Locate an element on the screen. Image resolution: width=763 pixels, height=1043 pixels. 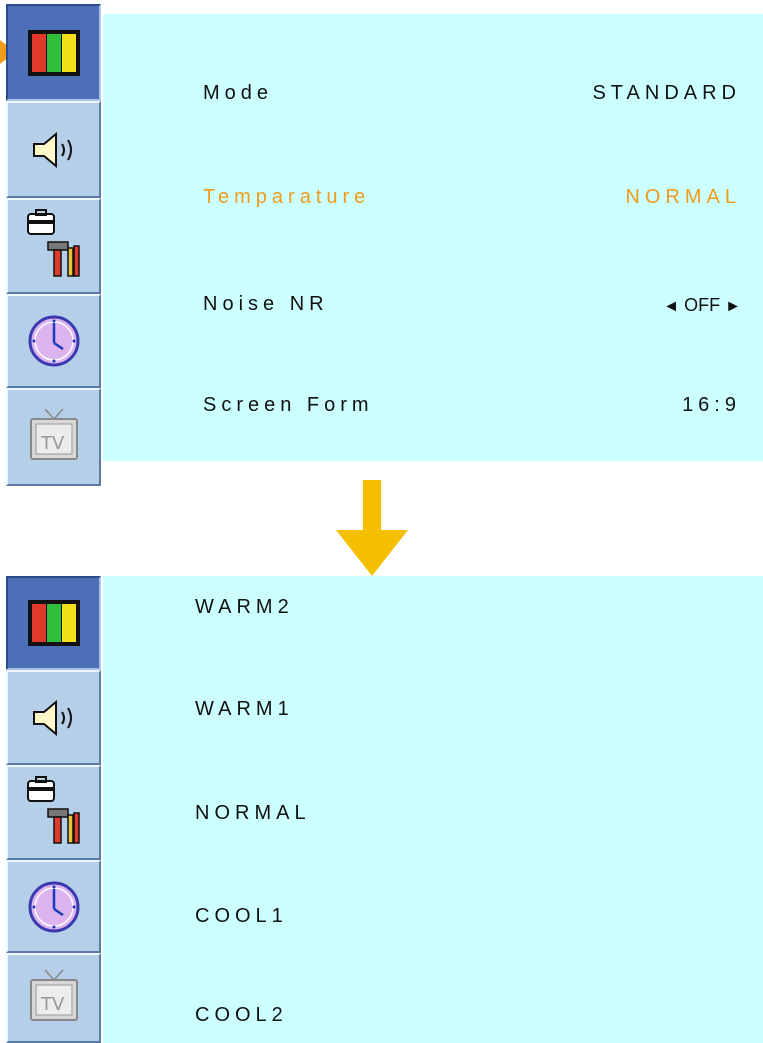
noise-nr-selector: ◄ OFF ► is located at coordinates (702, 305).